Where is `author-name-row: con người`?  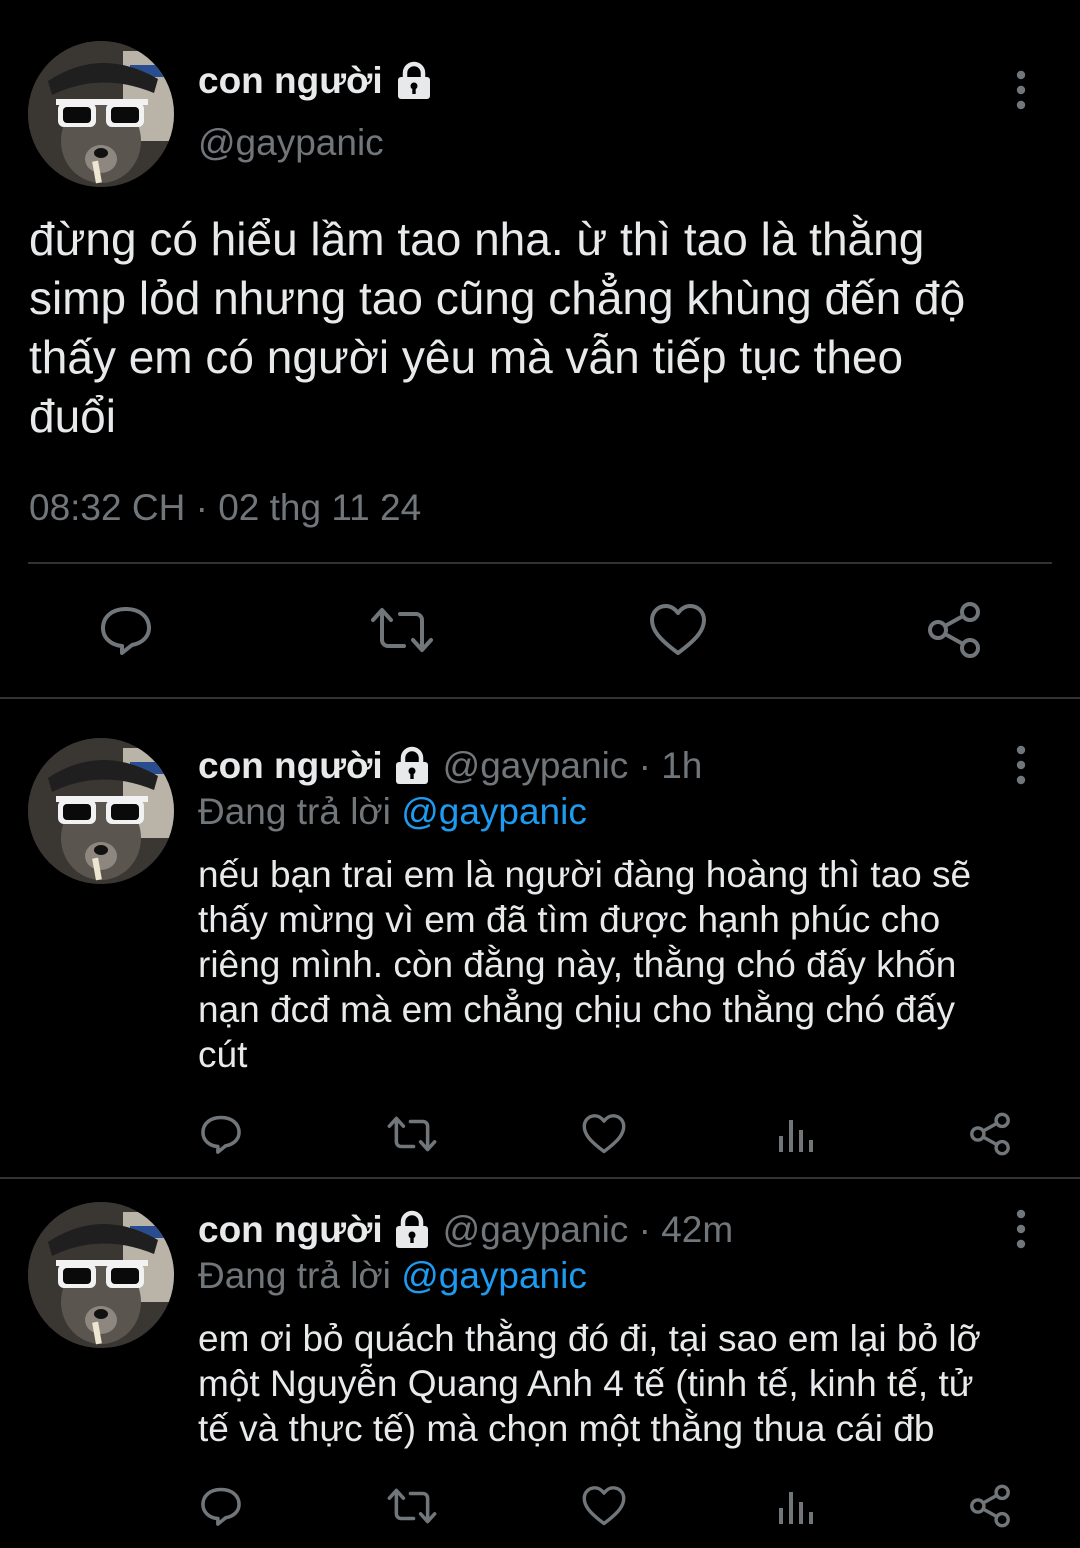 author-name-row: con người is located at coordinates (315, 81).